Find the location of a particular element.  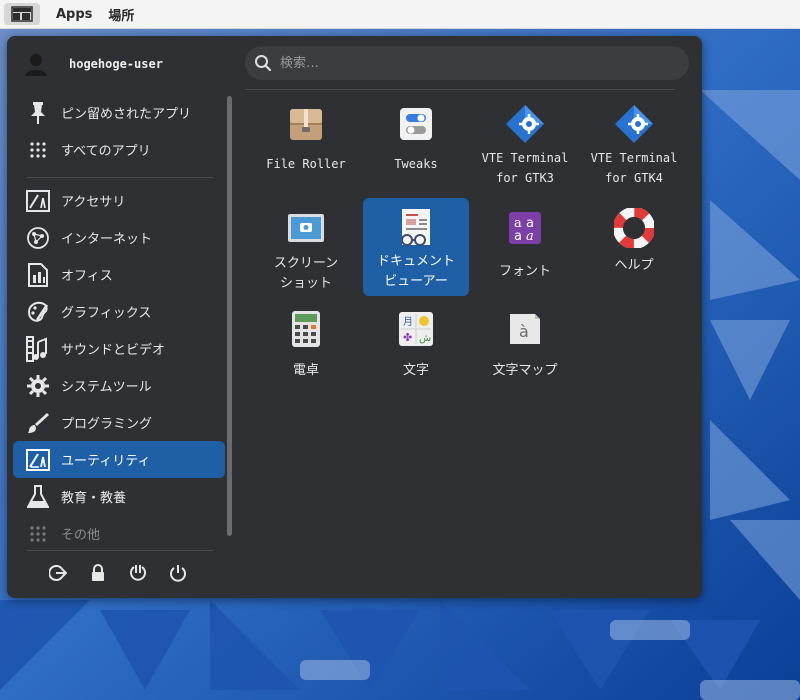

svg-text: à is located at coordinates (524, 331).